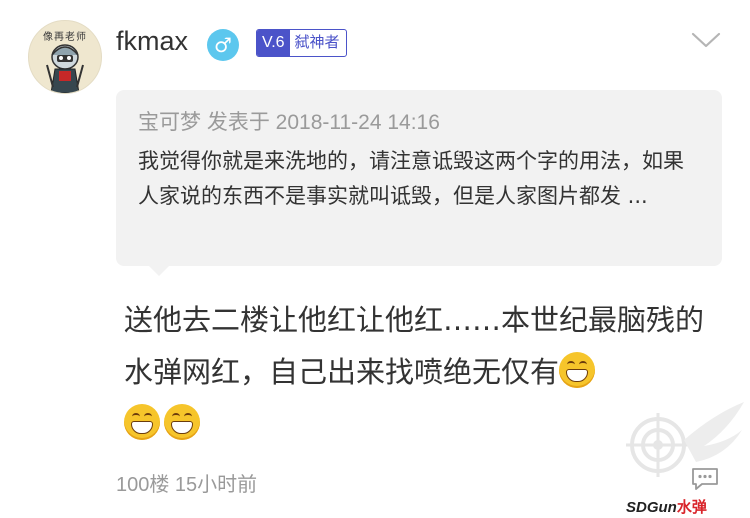 Image resolution: width=750 pixels, height=518 pixels. Describe the element at coordinates (65, 68) in the screenshot. I see `avatar-character-icon` at that location.